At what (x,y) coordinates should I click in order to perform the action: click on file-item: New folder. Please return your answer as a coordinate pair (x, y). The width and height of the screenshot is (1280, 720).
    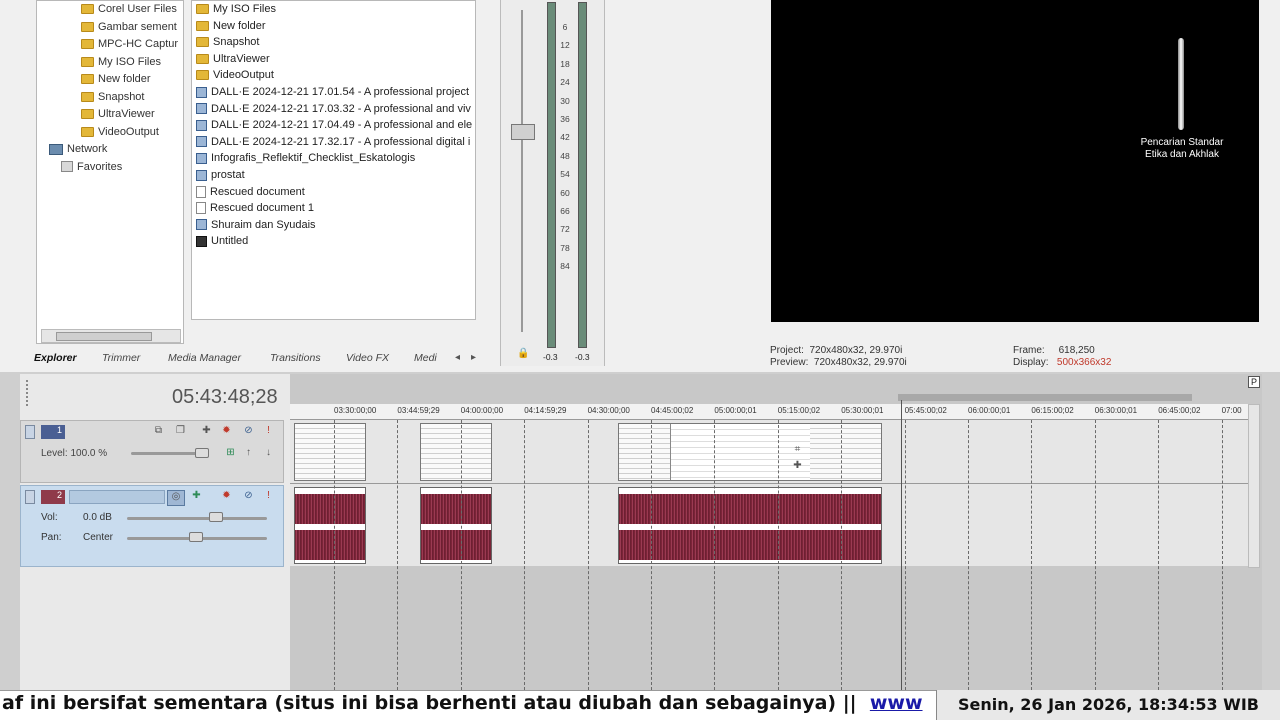
    Looking at the image, I should click on (333, 26).